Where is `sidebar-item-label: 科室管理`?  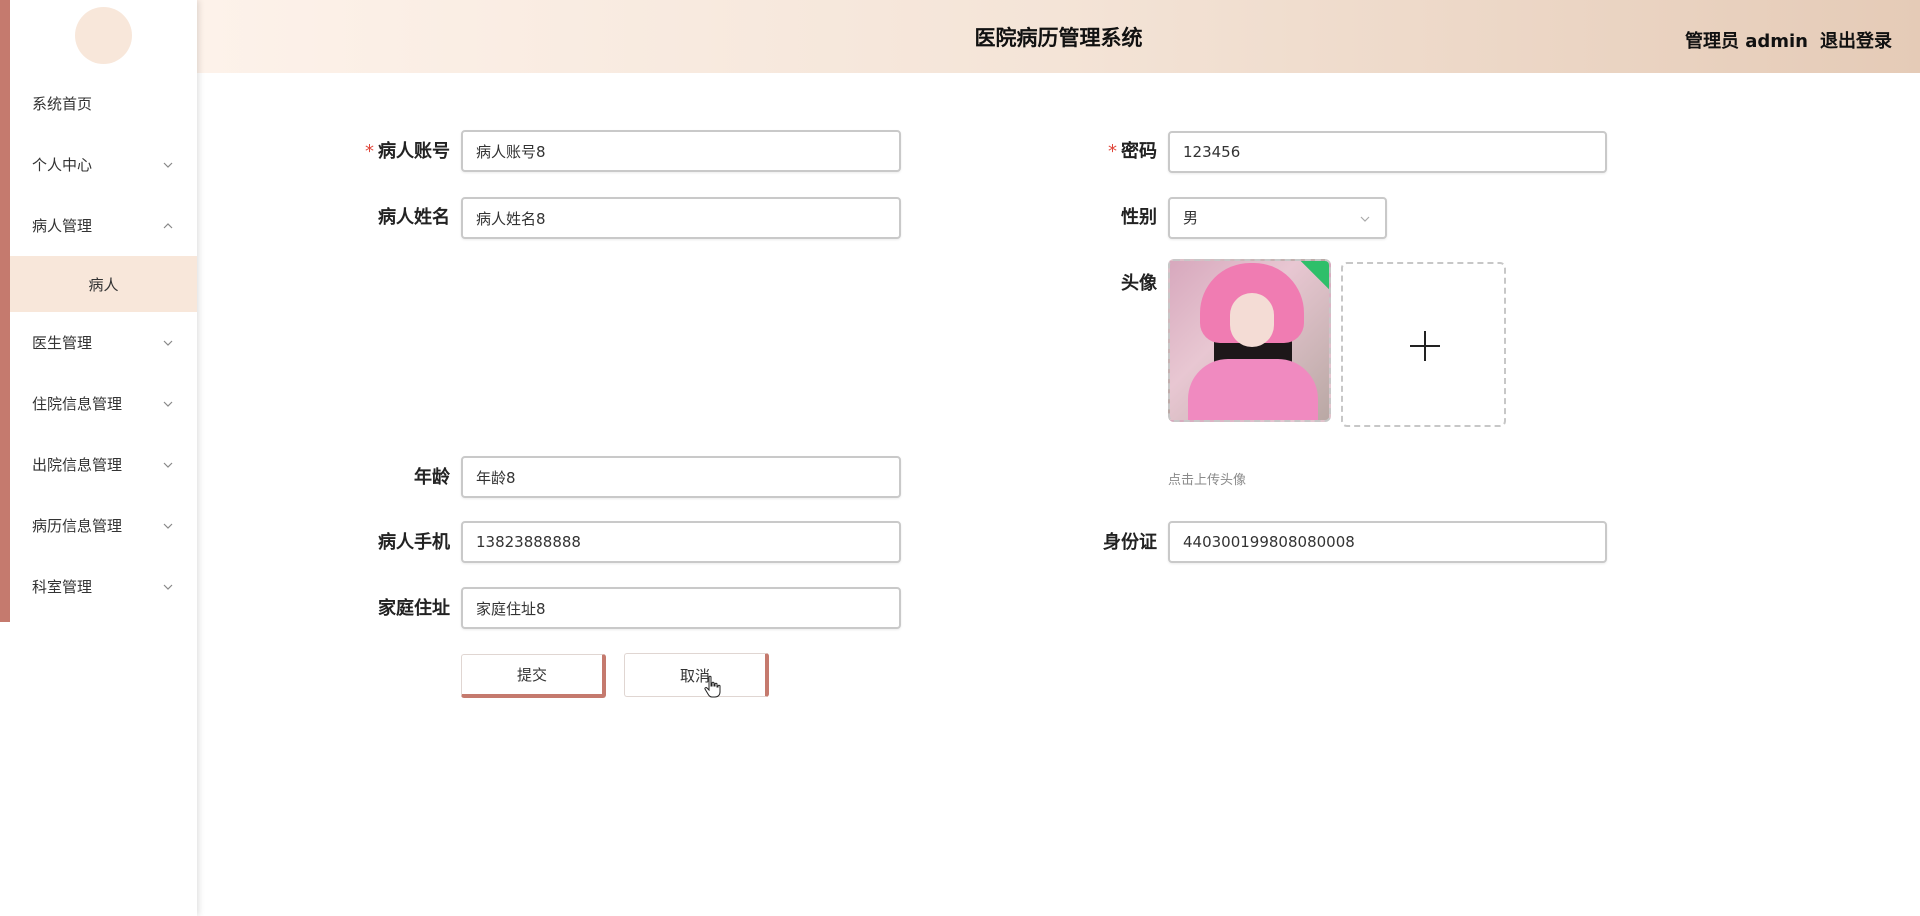
sidebar-item-label: 科室管理 is located at coordinates (62, 587).